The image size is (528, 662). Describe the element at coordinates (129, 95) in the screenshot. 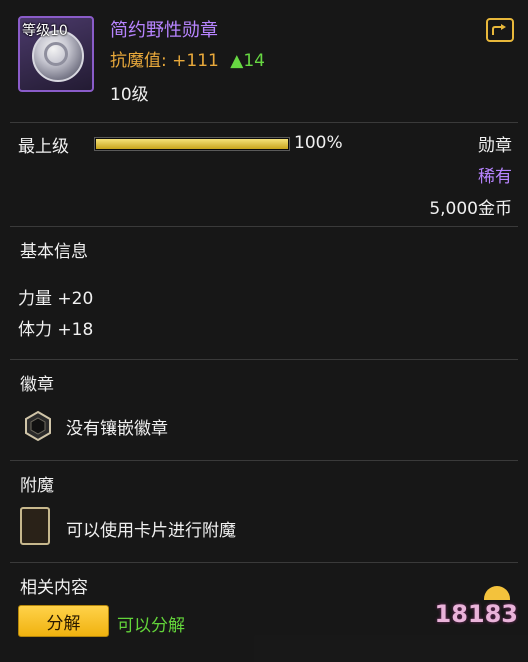

I see `item-level-text: 10级` at that location.